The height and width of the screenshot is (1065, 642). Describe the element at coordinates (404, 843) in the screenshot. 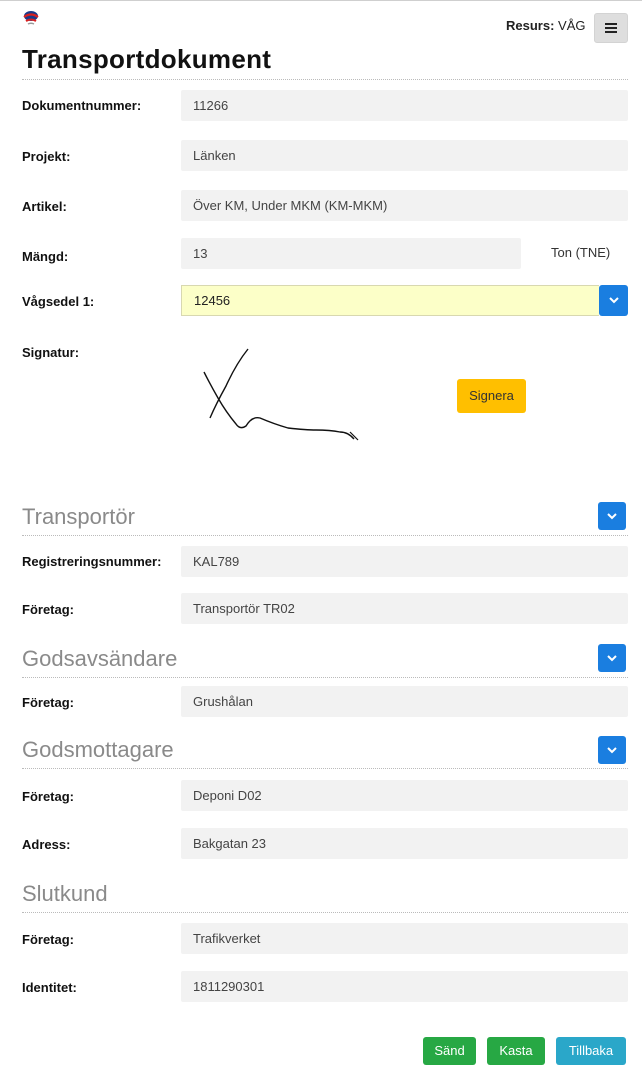

I see `adress-field: Bakgatan 23` at that location.